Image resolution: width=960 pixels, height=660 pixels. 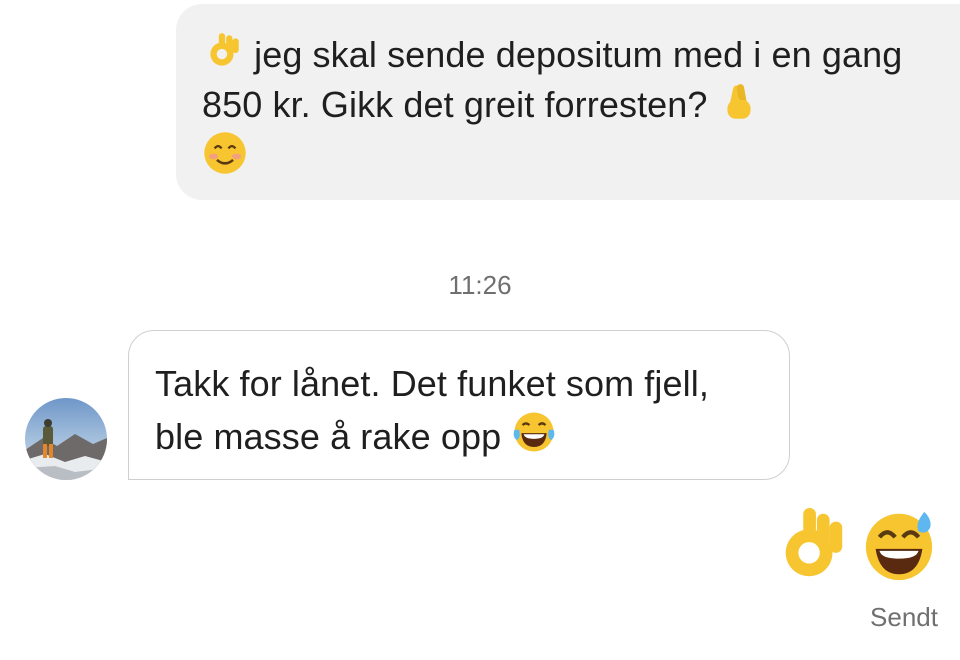 I want to click on smiling-face-icon, so click(x=225, y=153).